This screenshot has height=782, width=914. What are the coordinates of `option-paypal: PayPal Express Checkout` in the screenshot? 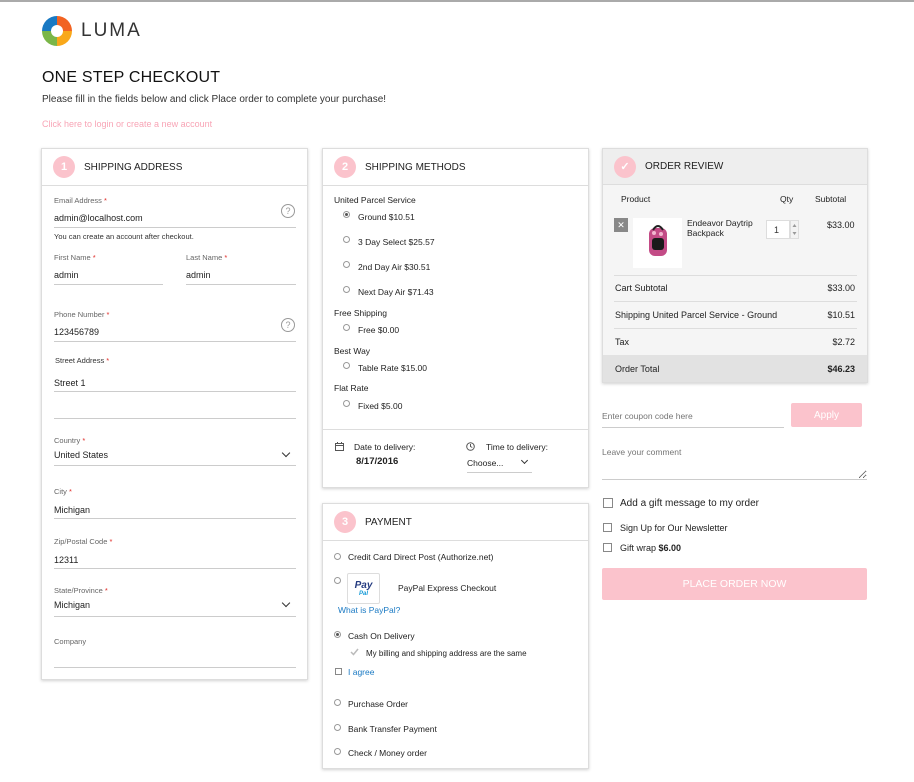 It's located at (447, 588).